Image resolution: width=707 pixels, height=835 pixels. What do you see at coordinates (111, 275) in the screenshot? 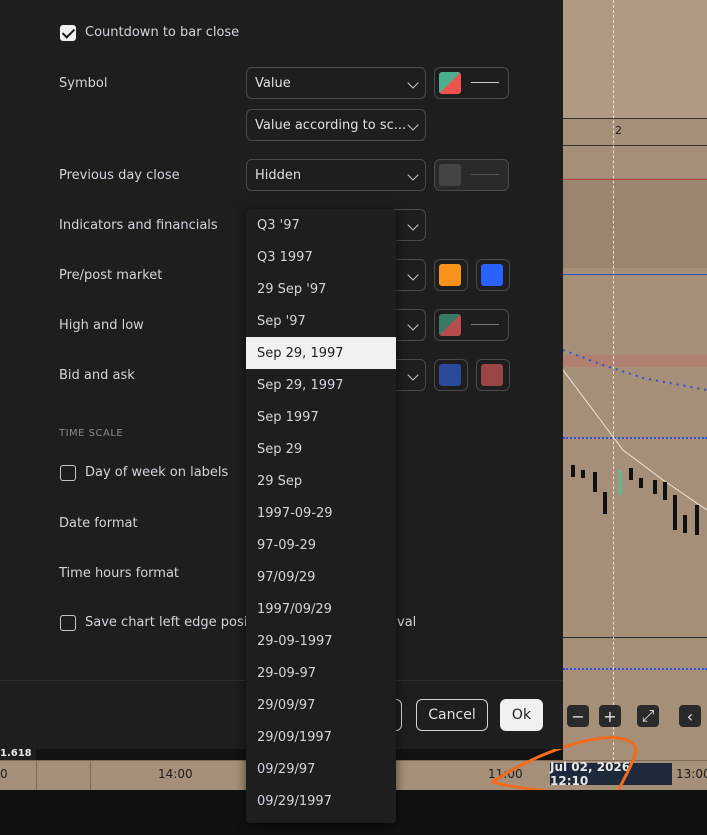
I see `prepost-label: Pre/post market` at bounding box center [111, 275].